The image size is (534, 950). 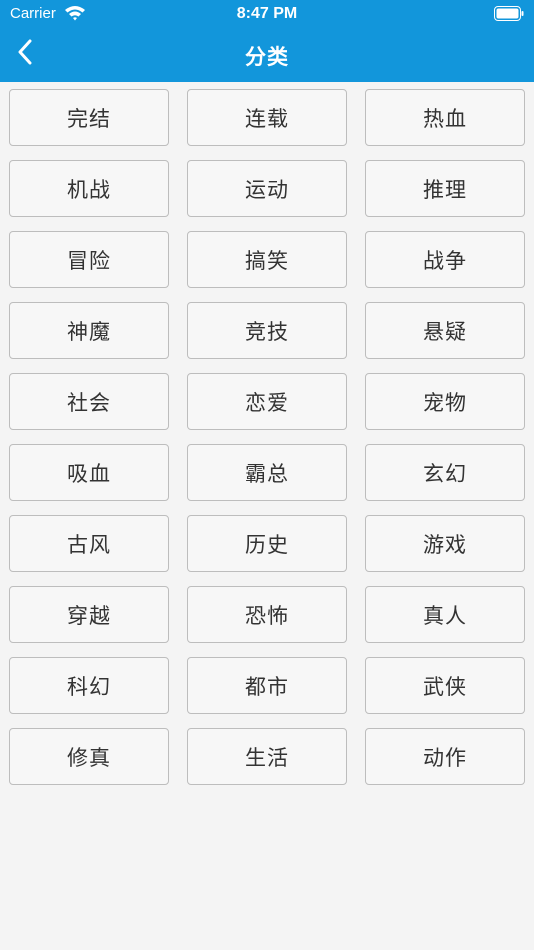 I want to click on category-button: 玄幻, so click(x=445, y=472).